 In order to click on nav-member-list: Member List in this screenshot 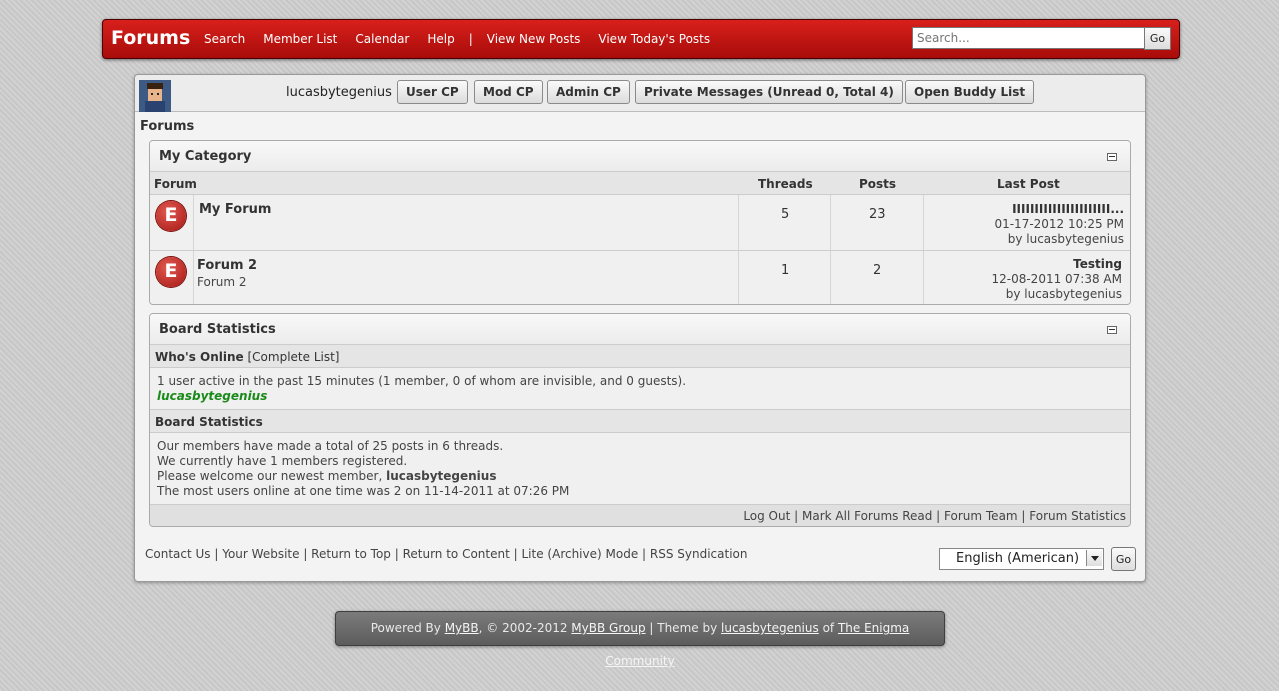, I will do `click(300, 39)`.